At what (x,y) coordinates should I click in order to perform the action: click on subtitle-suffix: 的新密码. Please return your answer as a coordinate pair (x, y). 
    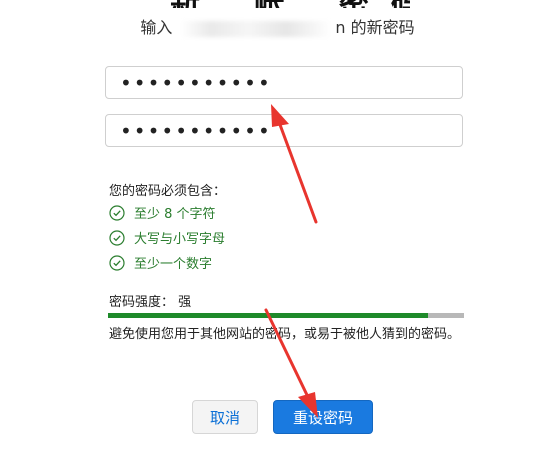
    Looking at the image, I should click on (382, 27).